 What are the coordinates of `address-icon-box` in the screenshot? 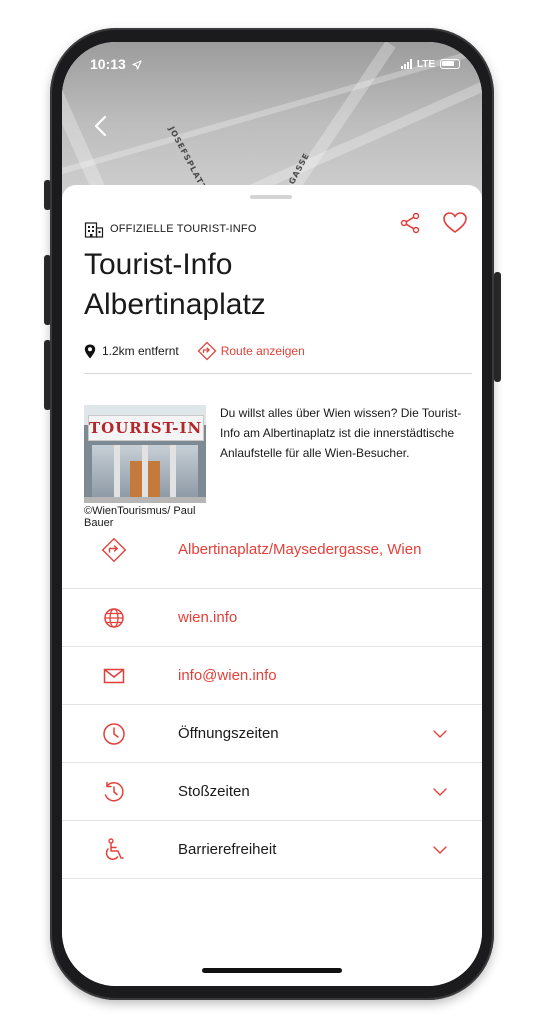 It's located at (114, 550).